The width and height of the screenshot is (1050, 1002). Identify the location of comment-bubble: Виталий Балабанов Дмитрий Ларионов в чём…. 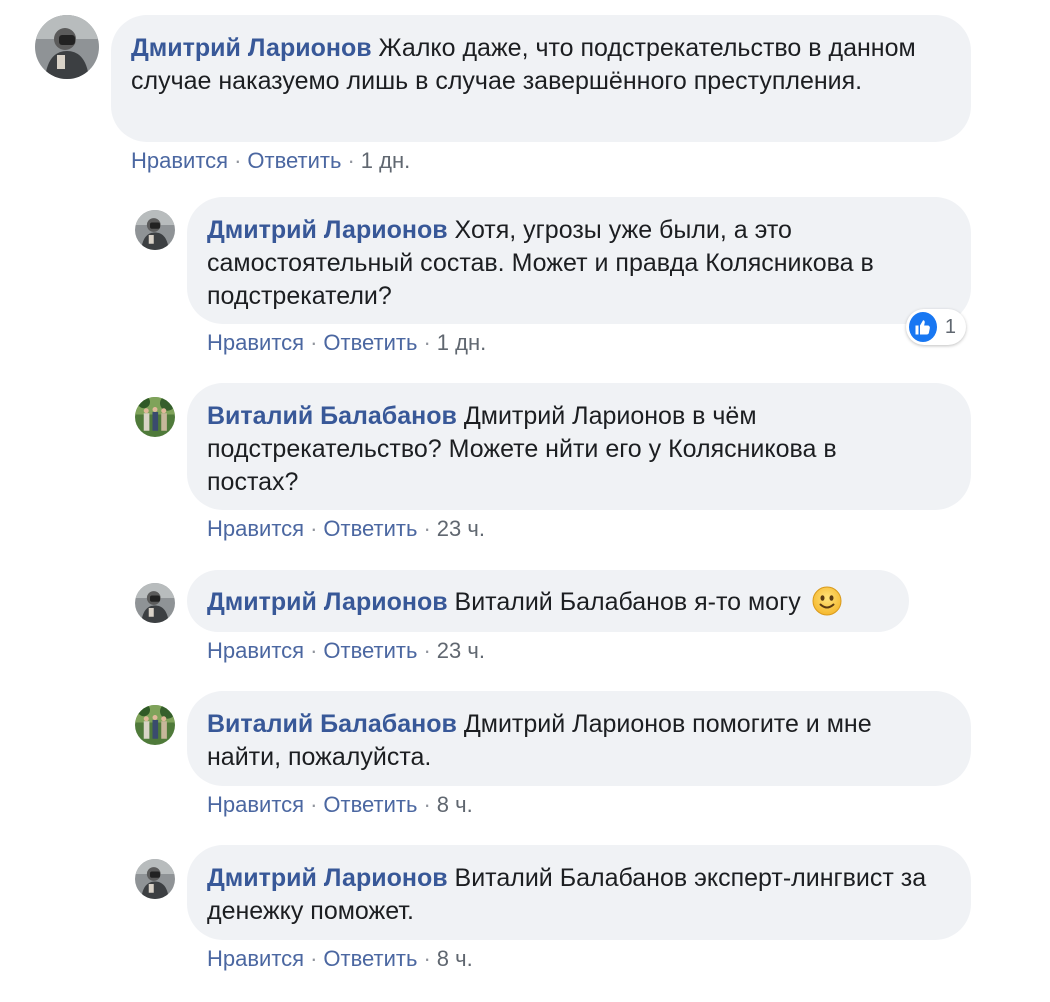
(579, 446).